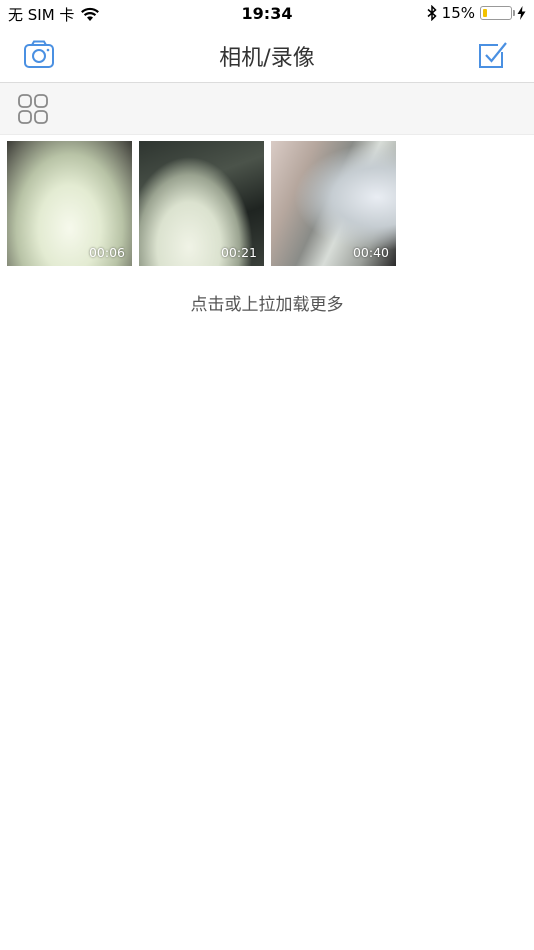 Image resolution: width=534 pixels, height=950 pixels. Describe the element at coordinates (370, 252) in the screenshot. I see `video-duration: 00:40` at that location.